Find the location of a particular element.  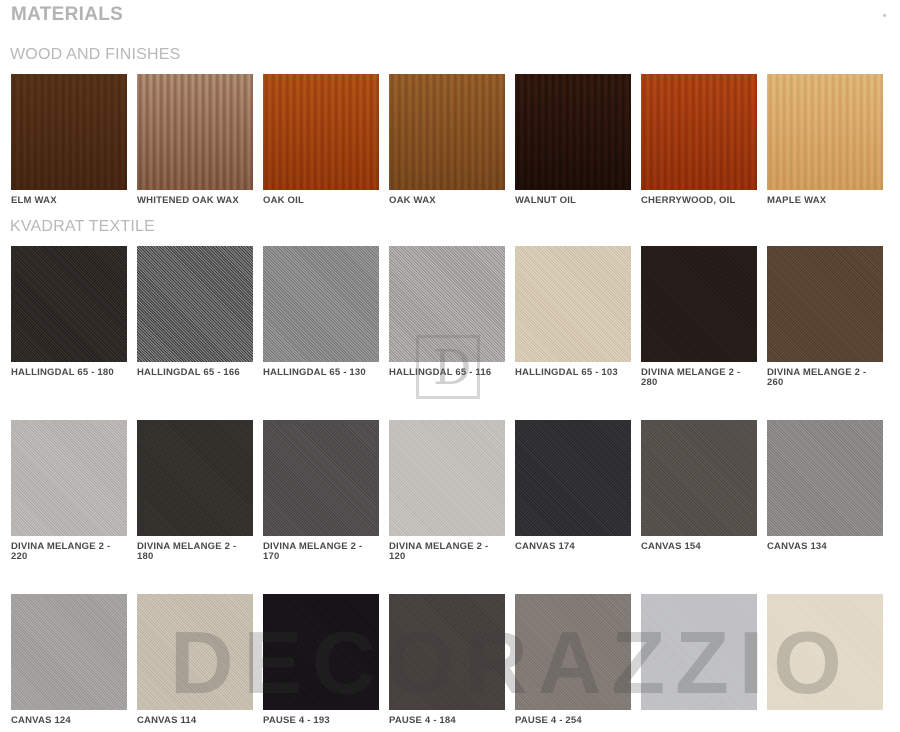

swatch-label: OAK OIL is located at coordinates (283, 200).